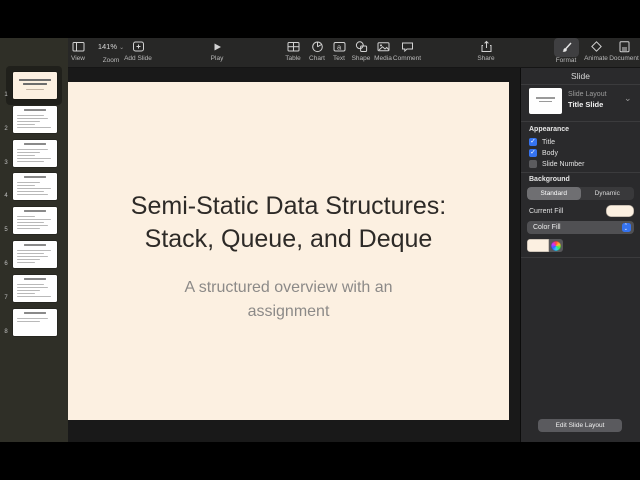  Describe the element at coordinates (407, 46) in the screenshot. I see `speech-bubble-icon` at that location.